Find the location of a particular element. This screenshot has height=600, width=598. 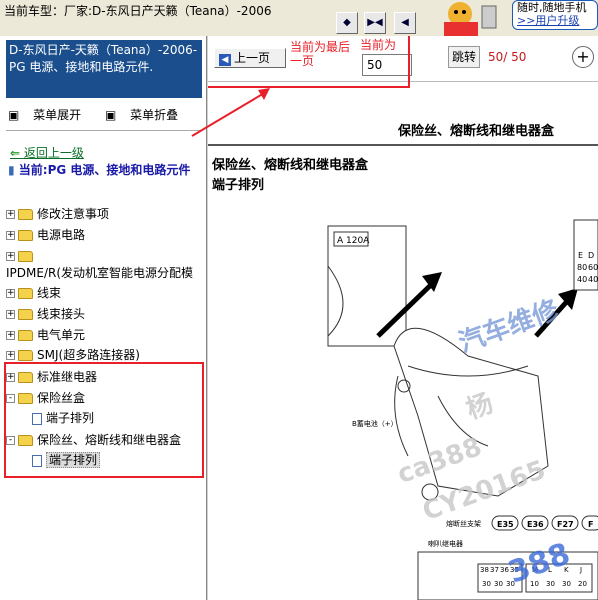

side-table-0: E is located at coordinates (580, 255).